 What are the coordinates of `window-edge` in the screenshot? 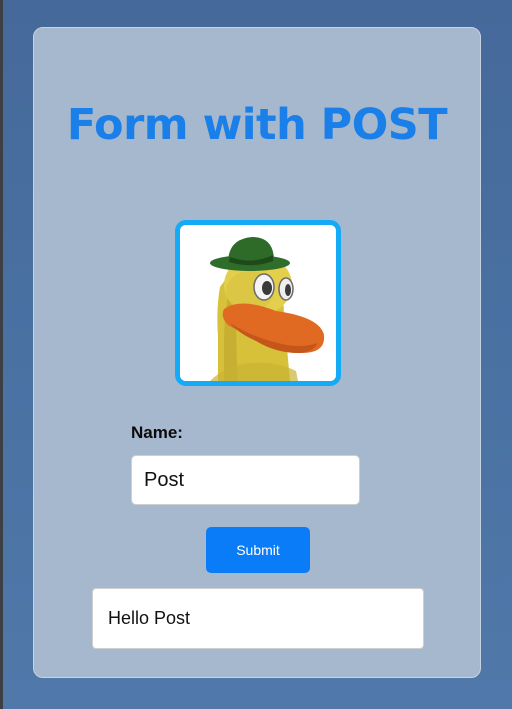 It's located at (1, 354).